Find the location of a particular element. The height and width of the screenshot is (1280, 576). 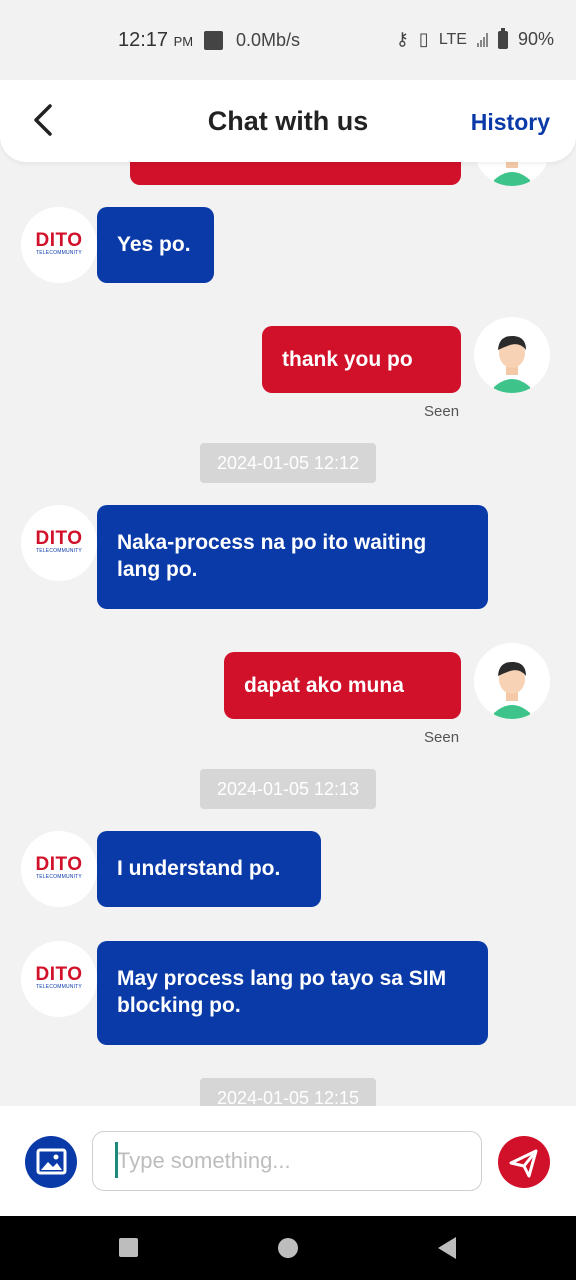

text-cursor is located at coordinates (116, 1160).